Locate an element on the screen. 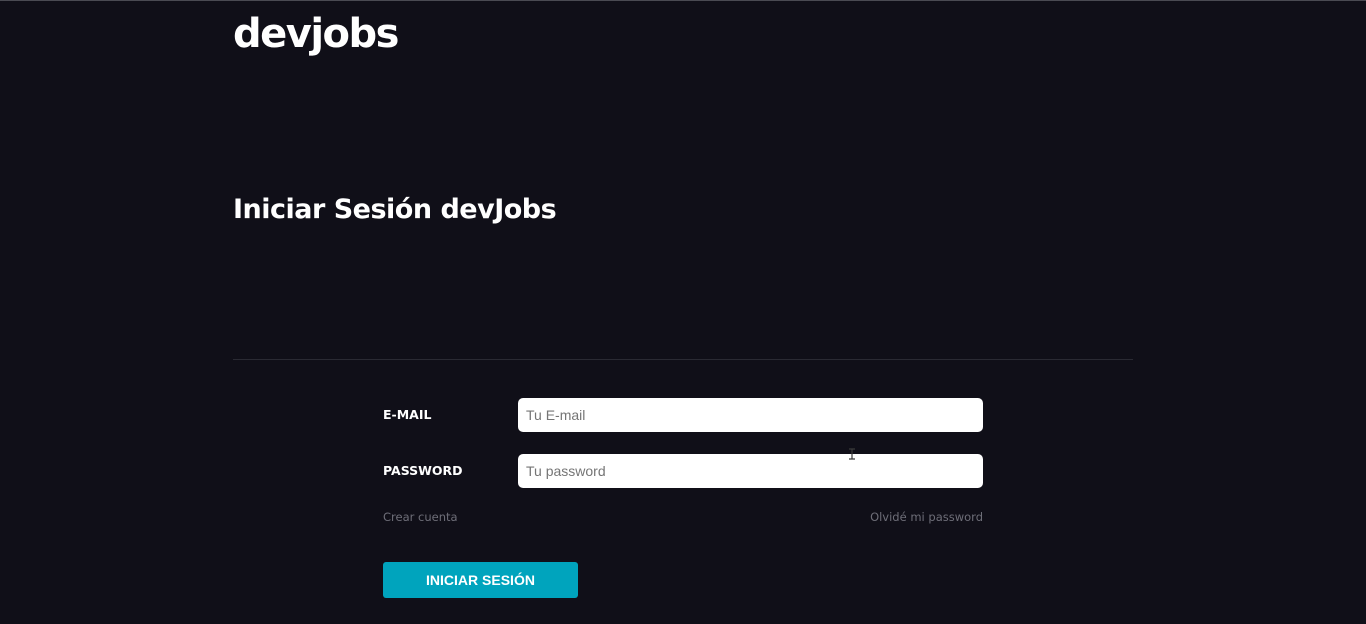 The height and width of the screenshot is (624, 1366). password-field is located at coordinates (750, 471).